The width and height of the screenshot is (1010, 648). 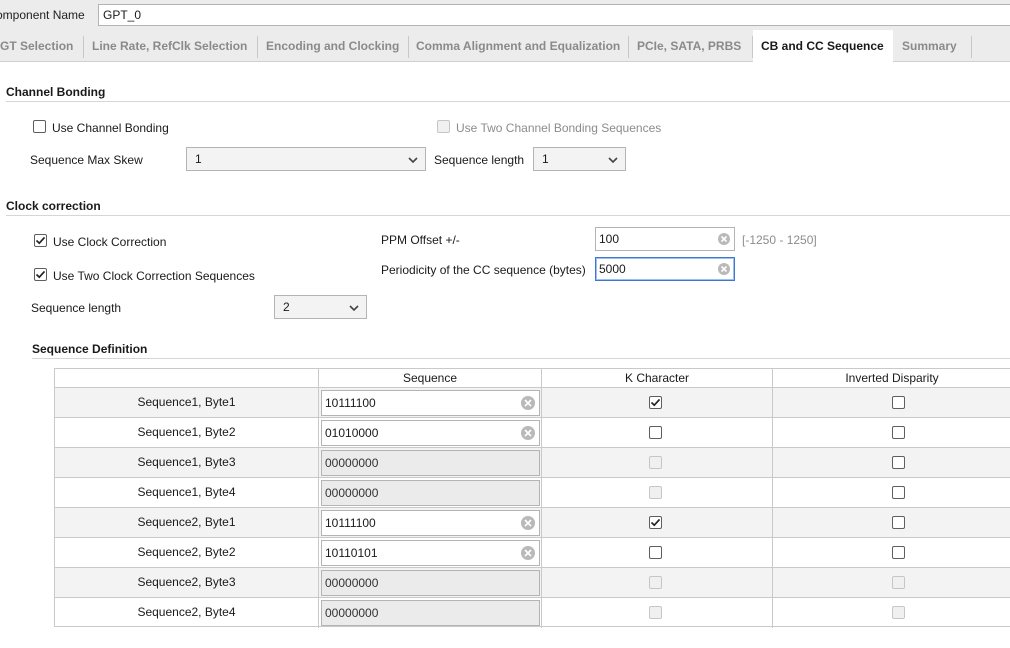 I want to click on tab-gt-selection: GT Selection, so click(x=42, y=46).